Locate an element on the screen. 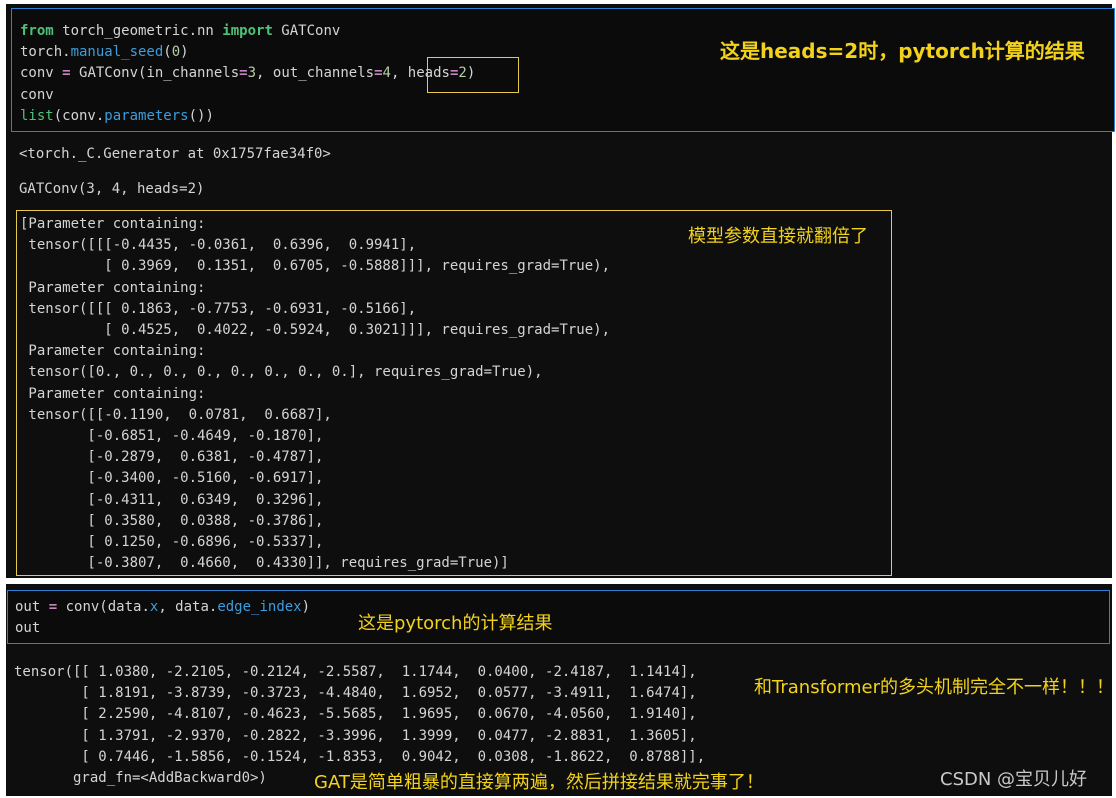 The width and height of the screenshot is (1116, 798). csdn-watermark: CSDN @宝贝儿好 is located at coordinates (1014, 779).